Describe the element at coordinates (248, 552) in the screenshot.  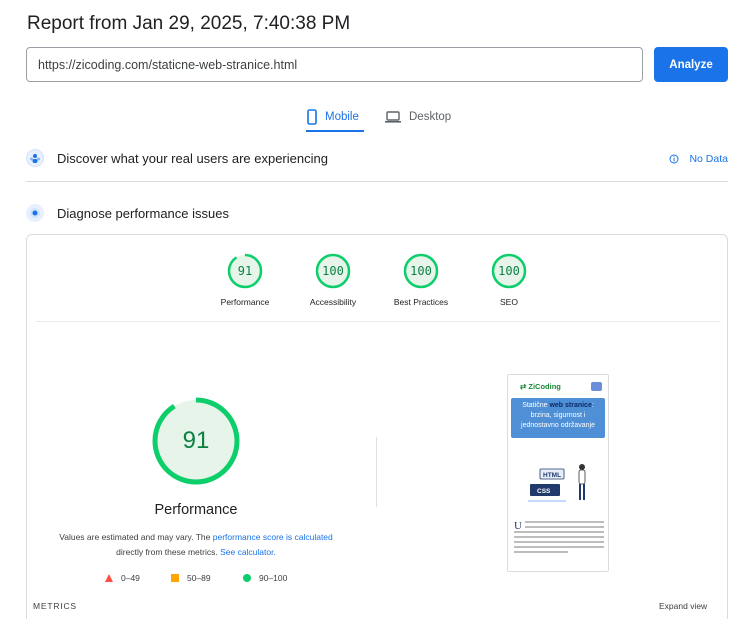
I see `see-calculator-link: See calculator.` at that location.